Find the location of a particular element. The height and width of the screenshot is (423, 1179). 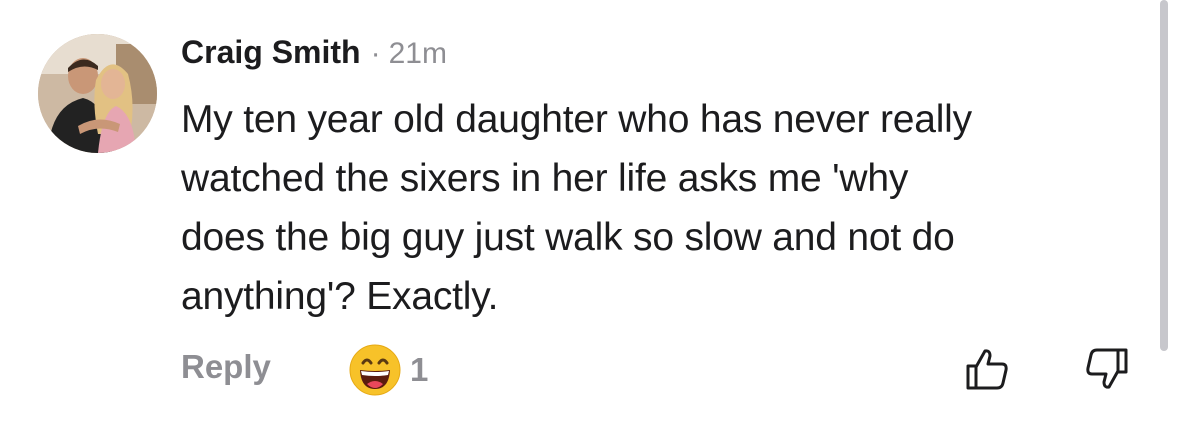

thumbs-up-icon is located at coordinates (987, 369).